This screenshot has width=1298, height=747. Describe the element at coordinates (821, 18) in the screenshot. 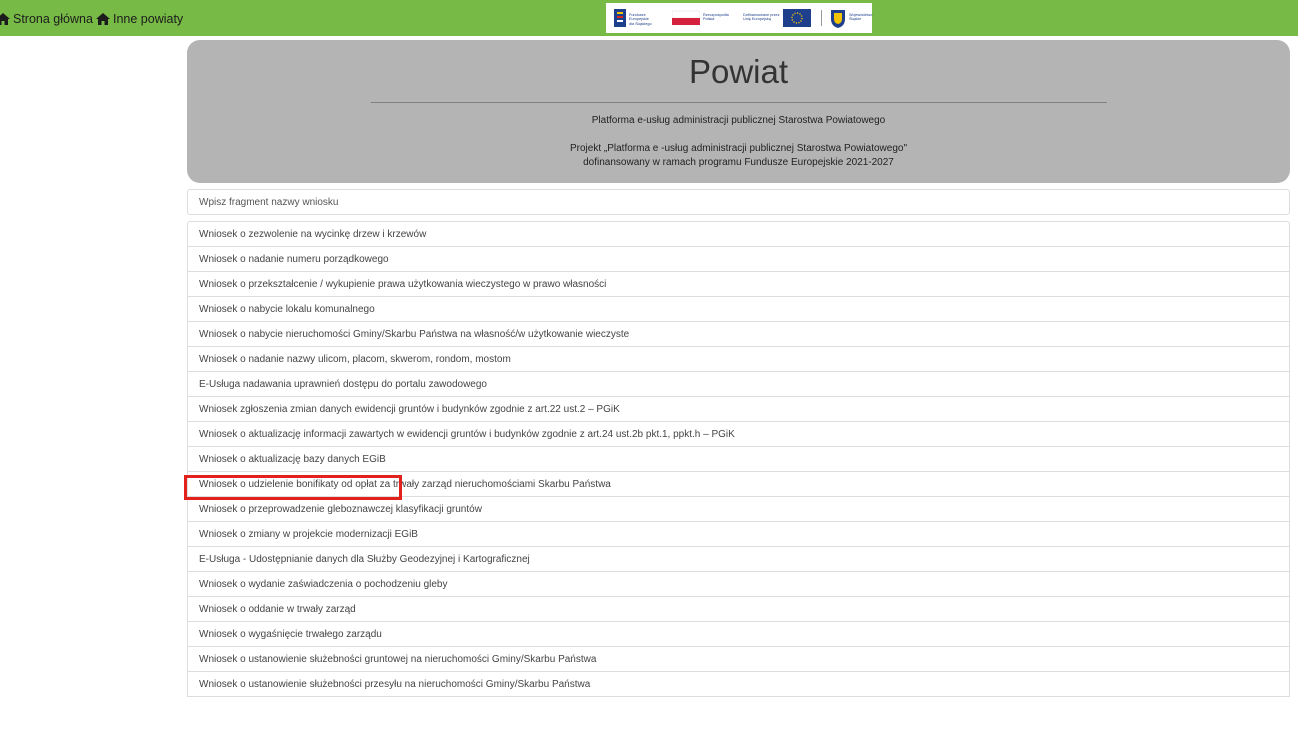

I see `logo-divider` at that location.